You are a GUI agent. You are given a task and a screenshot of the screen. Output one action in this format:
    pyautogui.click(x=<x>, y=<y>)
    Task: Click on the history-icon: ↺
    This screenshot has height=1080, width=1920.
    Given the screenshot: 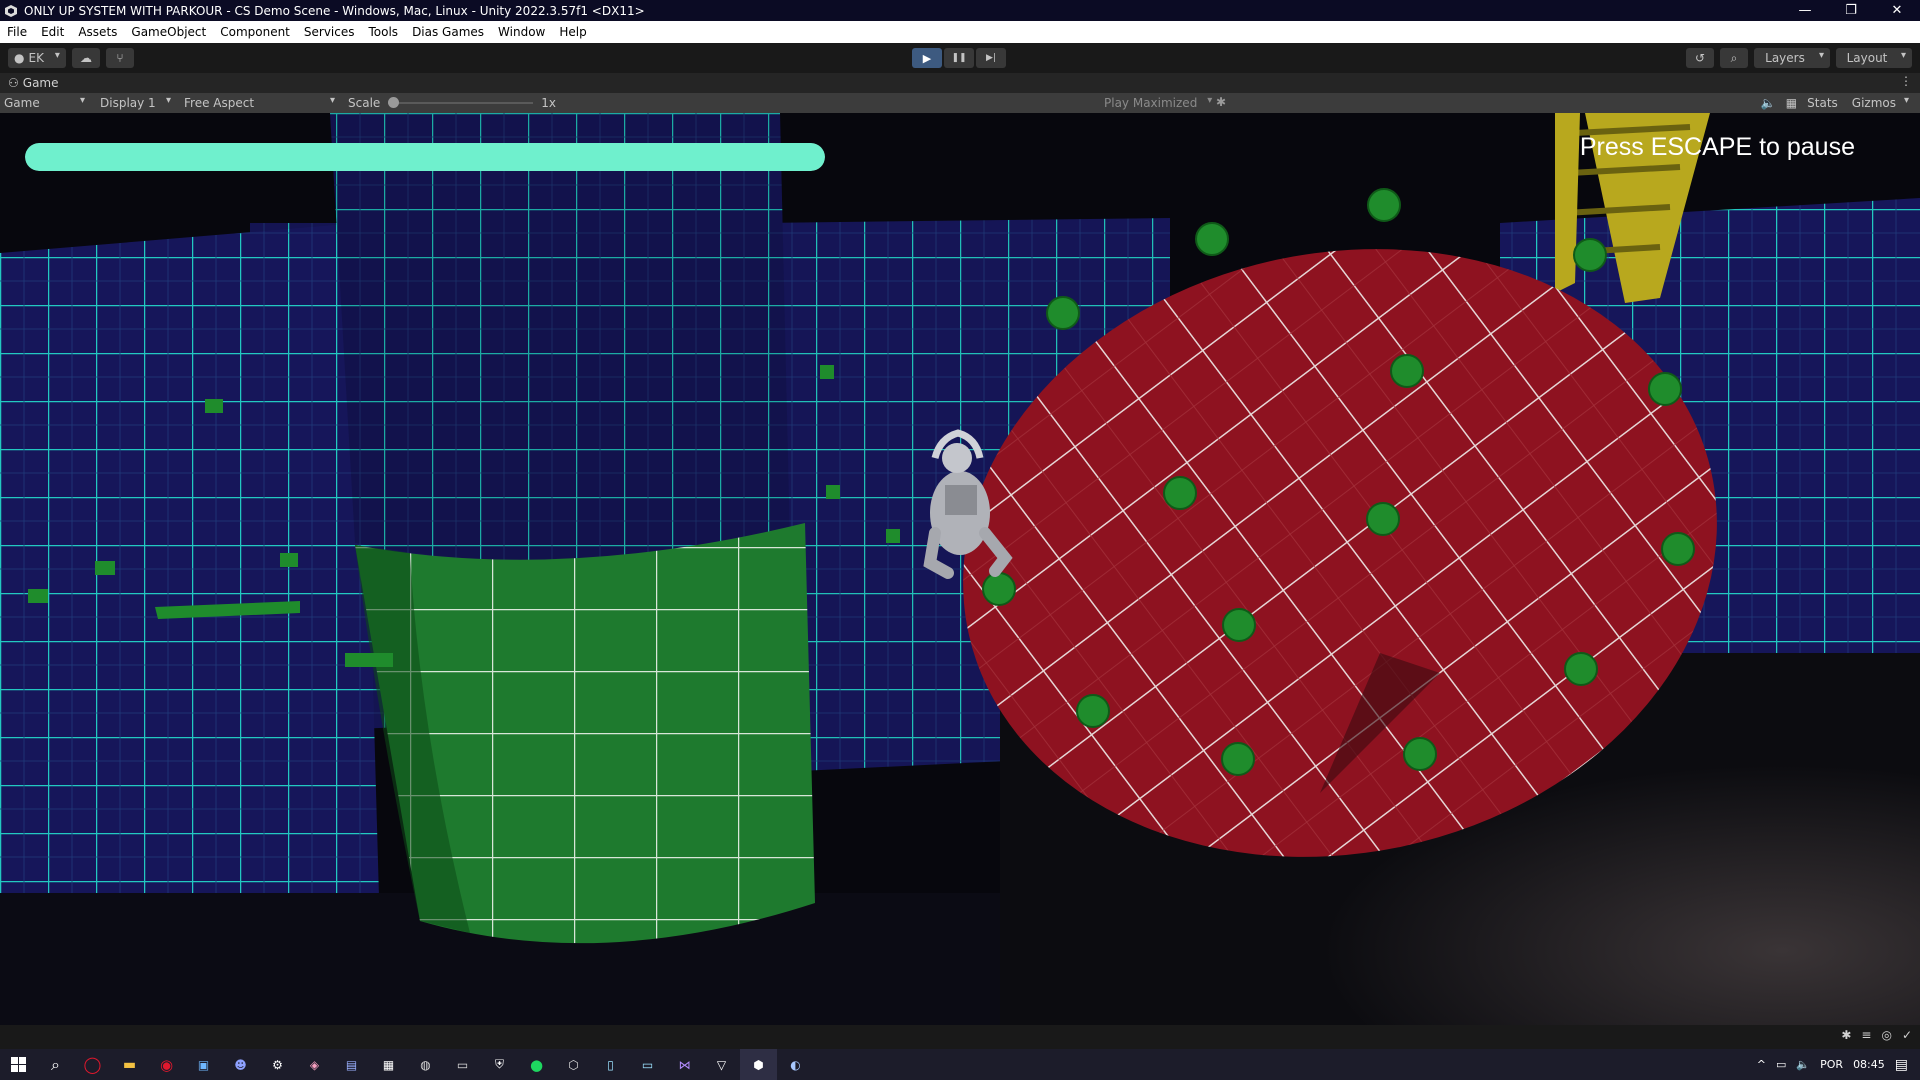 What is the action you would take?
    pyautogui.click(x=1700, y=58)
    